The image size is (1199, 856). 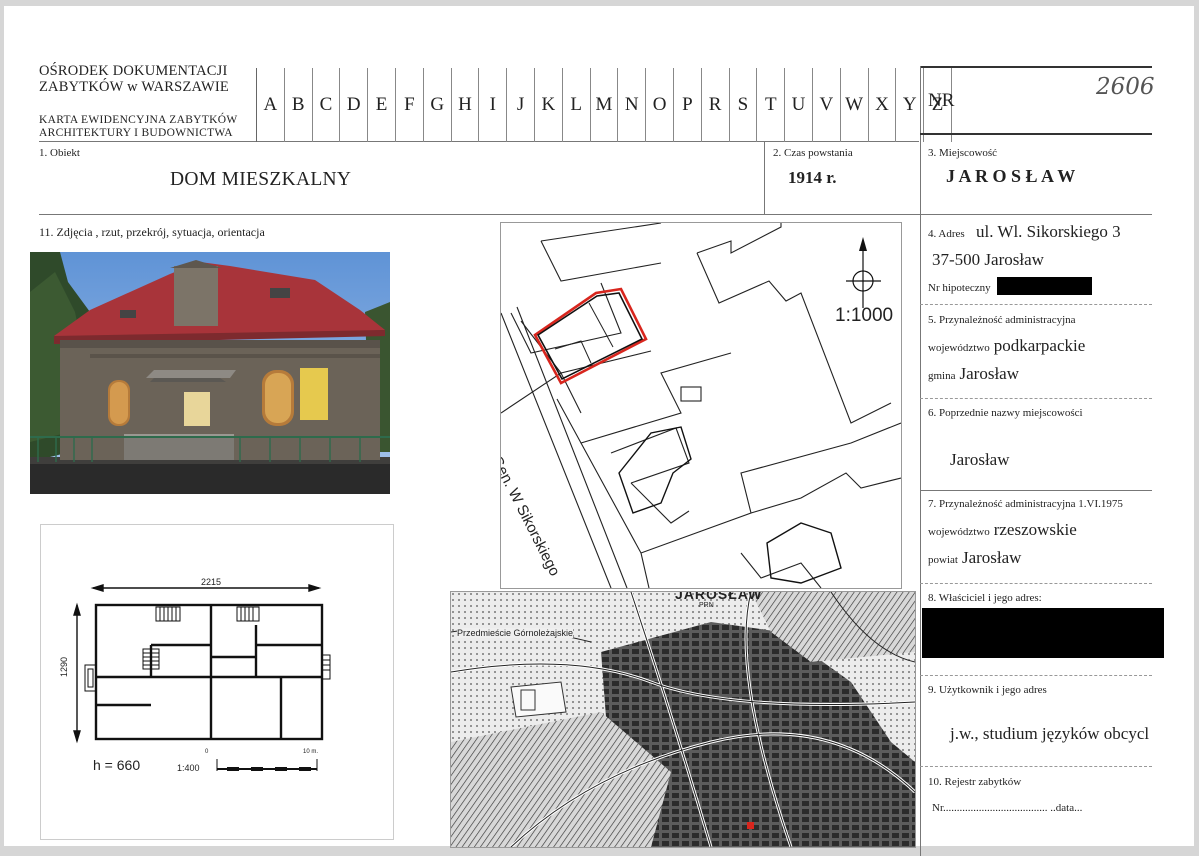 What do you see at coordinates (706, 605) in the screenshot?
I see `city-map-sub: PRN` at bounding box center [706, 605].